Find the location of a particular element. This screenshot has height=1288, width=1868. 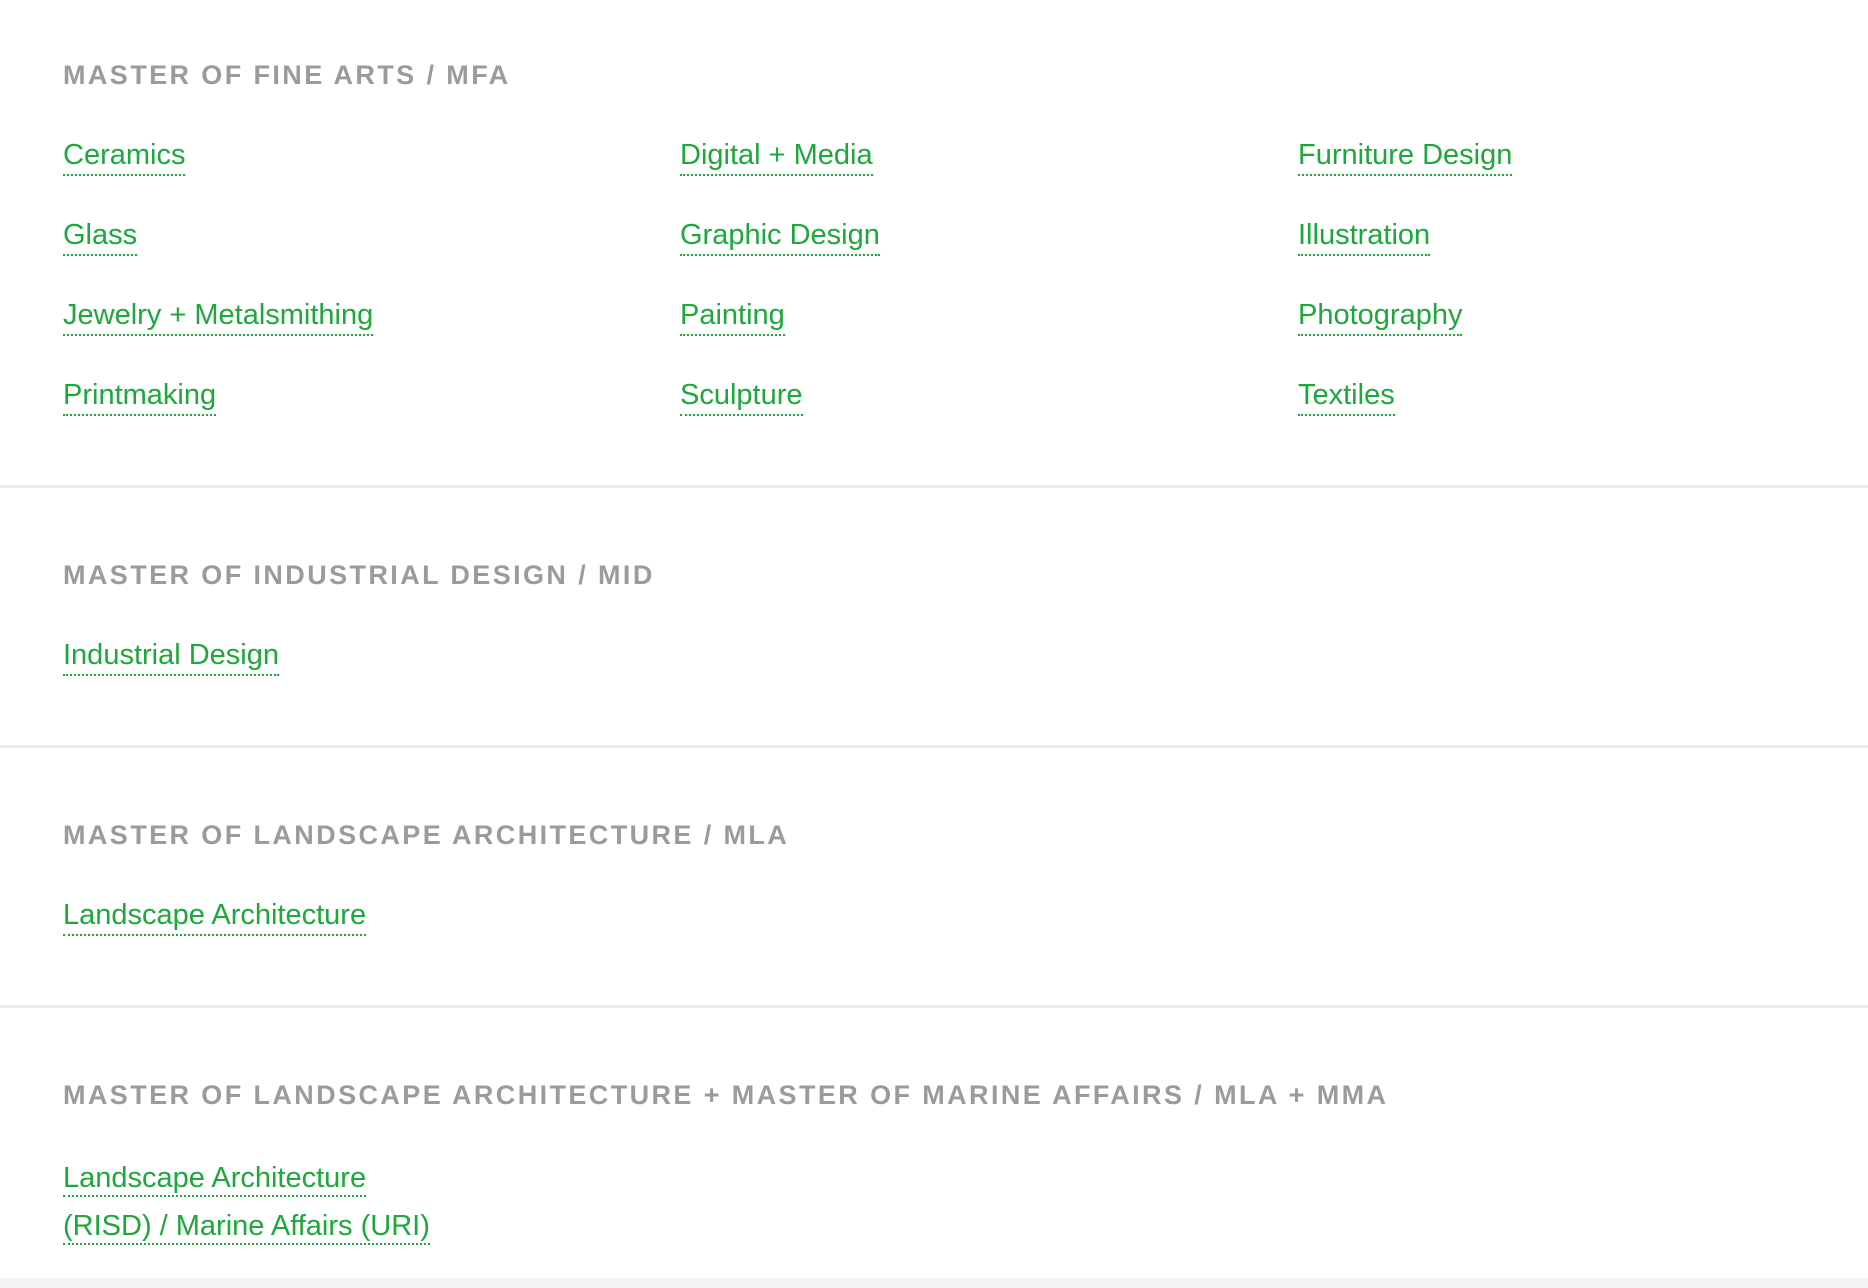

link-digital-media: Digital + Media is located at coordinates (776, 157).